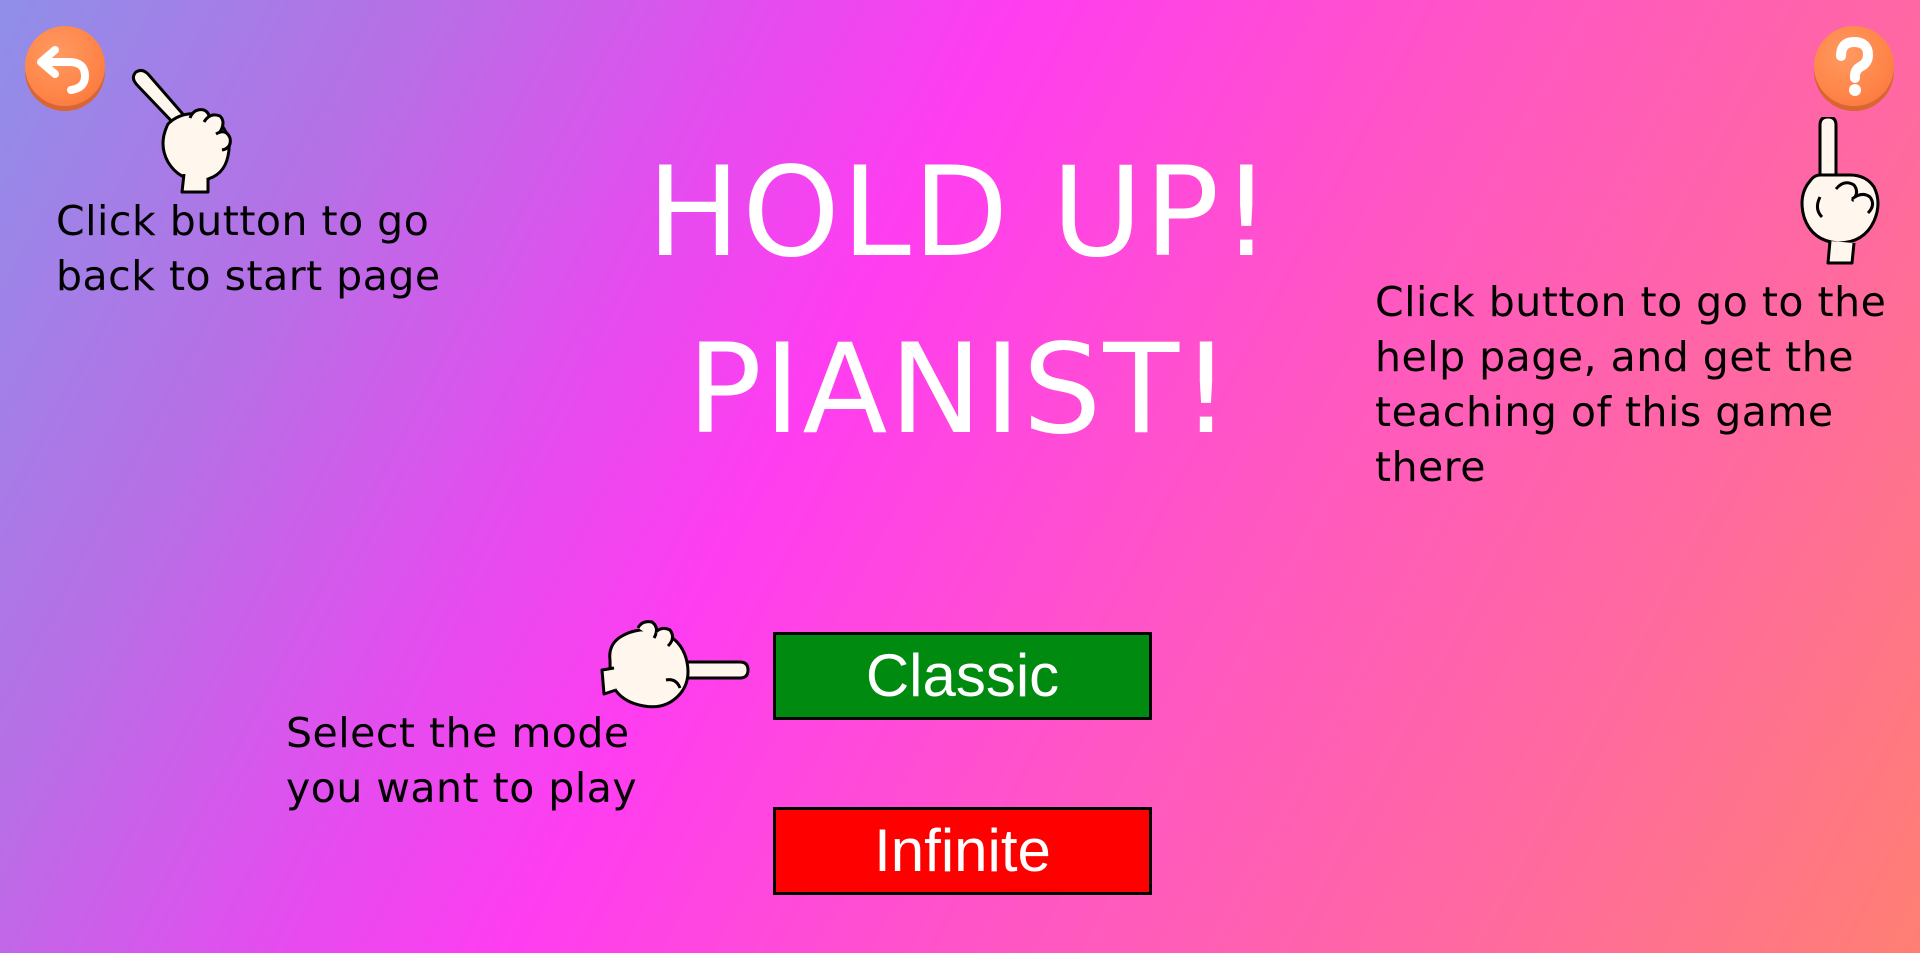 This screenshot has height=953, width=1920. What do you see at coordinates (962, 676) in the screenshot?
I see `classic-mode-button: Classic` at bounding box center [962, 676].